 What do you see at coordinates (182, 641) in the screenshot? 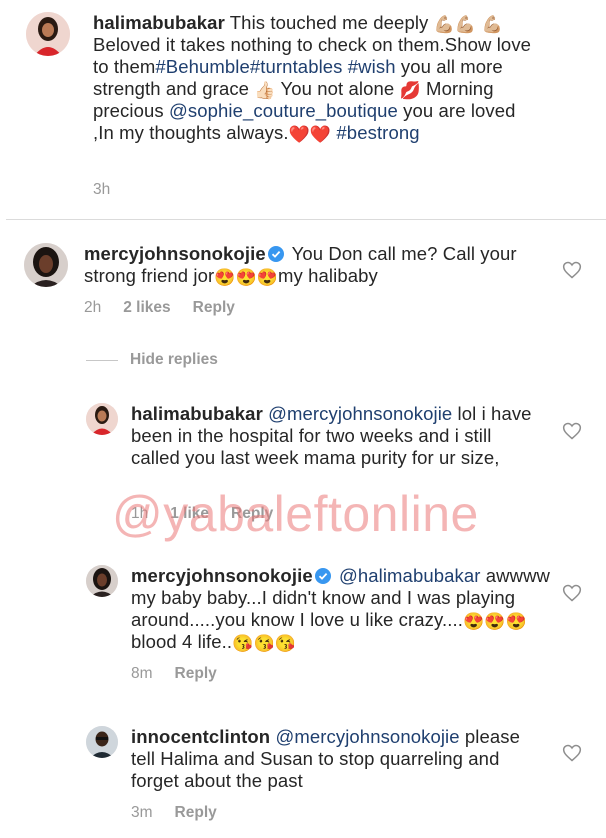
I see `comment-segment: blood 4 life..` at bounding box center [182, 641].